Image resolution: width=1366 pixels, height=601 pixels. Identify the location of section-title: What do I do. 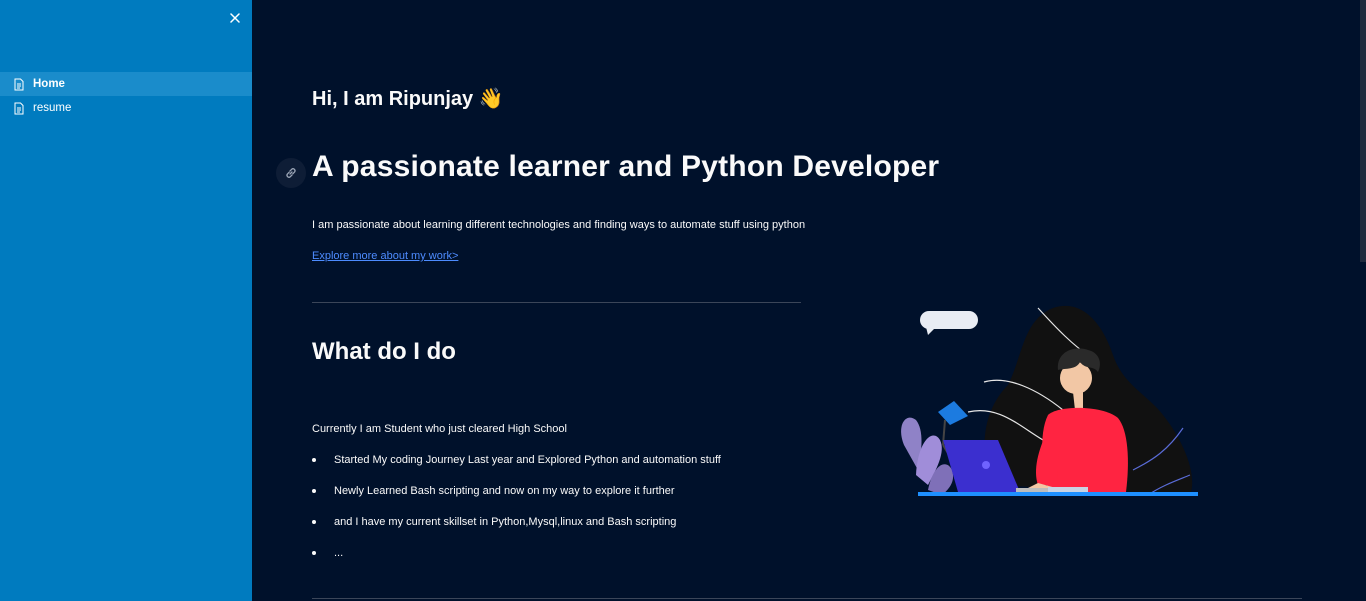
(384, 351).